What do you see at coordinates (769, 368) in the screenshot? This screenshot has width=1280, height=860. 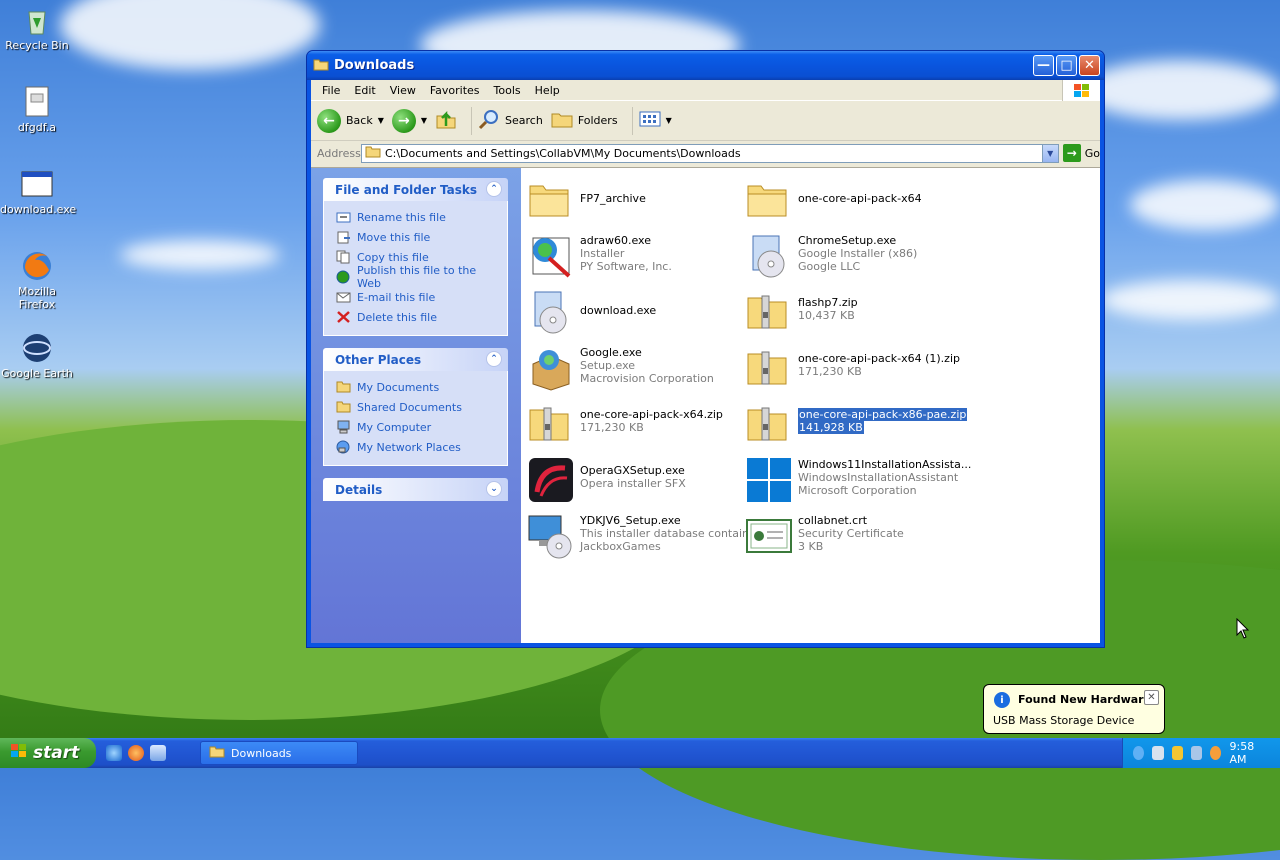 I see `zip-folder-icon` at bounding box center [769, 368].